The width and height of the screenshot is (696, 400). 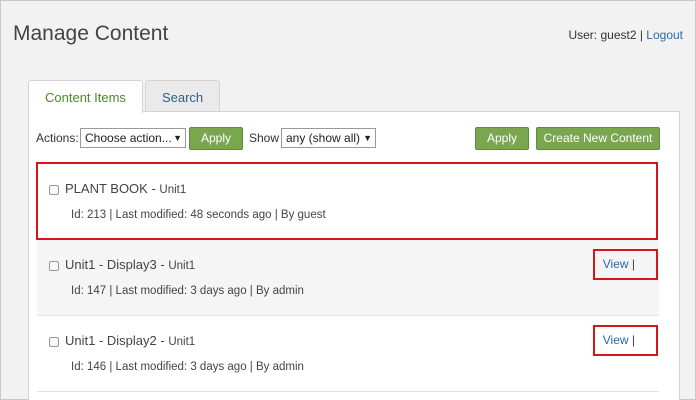 I want to click on user-bar: User: guest2 | Logout, so click(x=625, y=35).